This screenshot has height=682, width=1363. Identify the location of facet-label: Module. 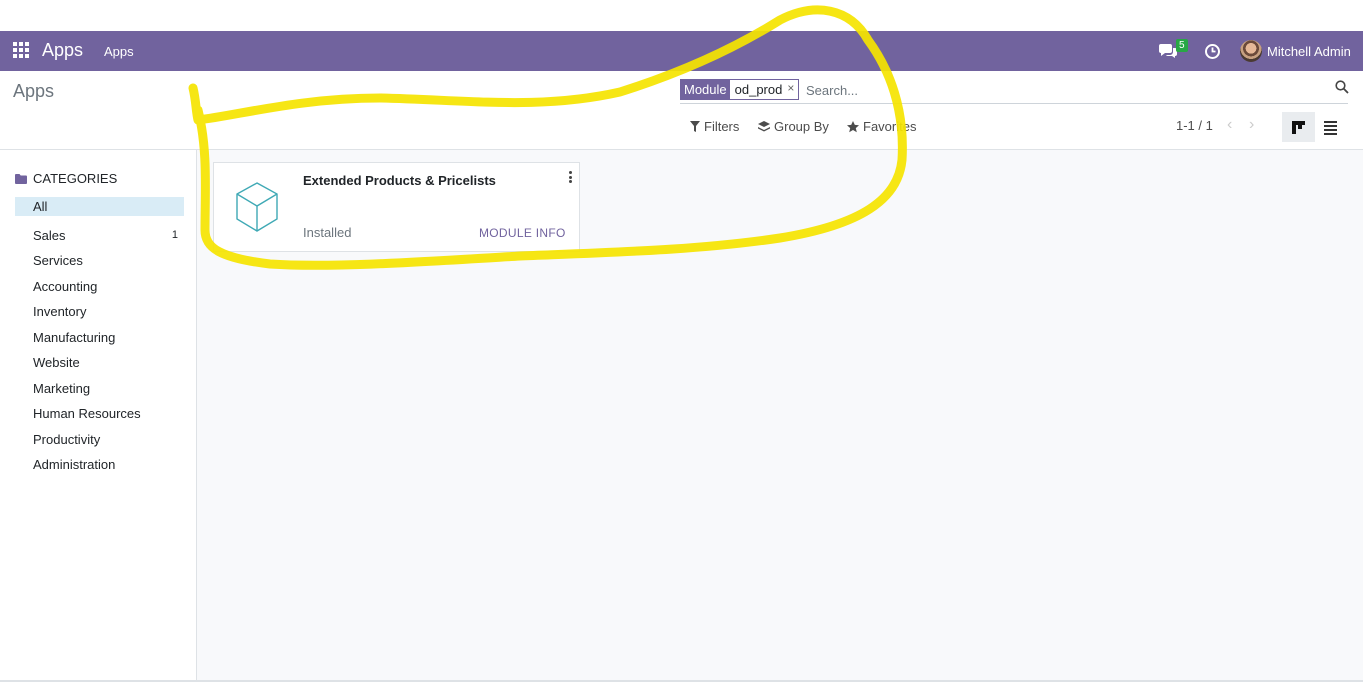
(705, 89).